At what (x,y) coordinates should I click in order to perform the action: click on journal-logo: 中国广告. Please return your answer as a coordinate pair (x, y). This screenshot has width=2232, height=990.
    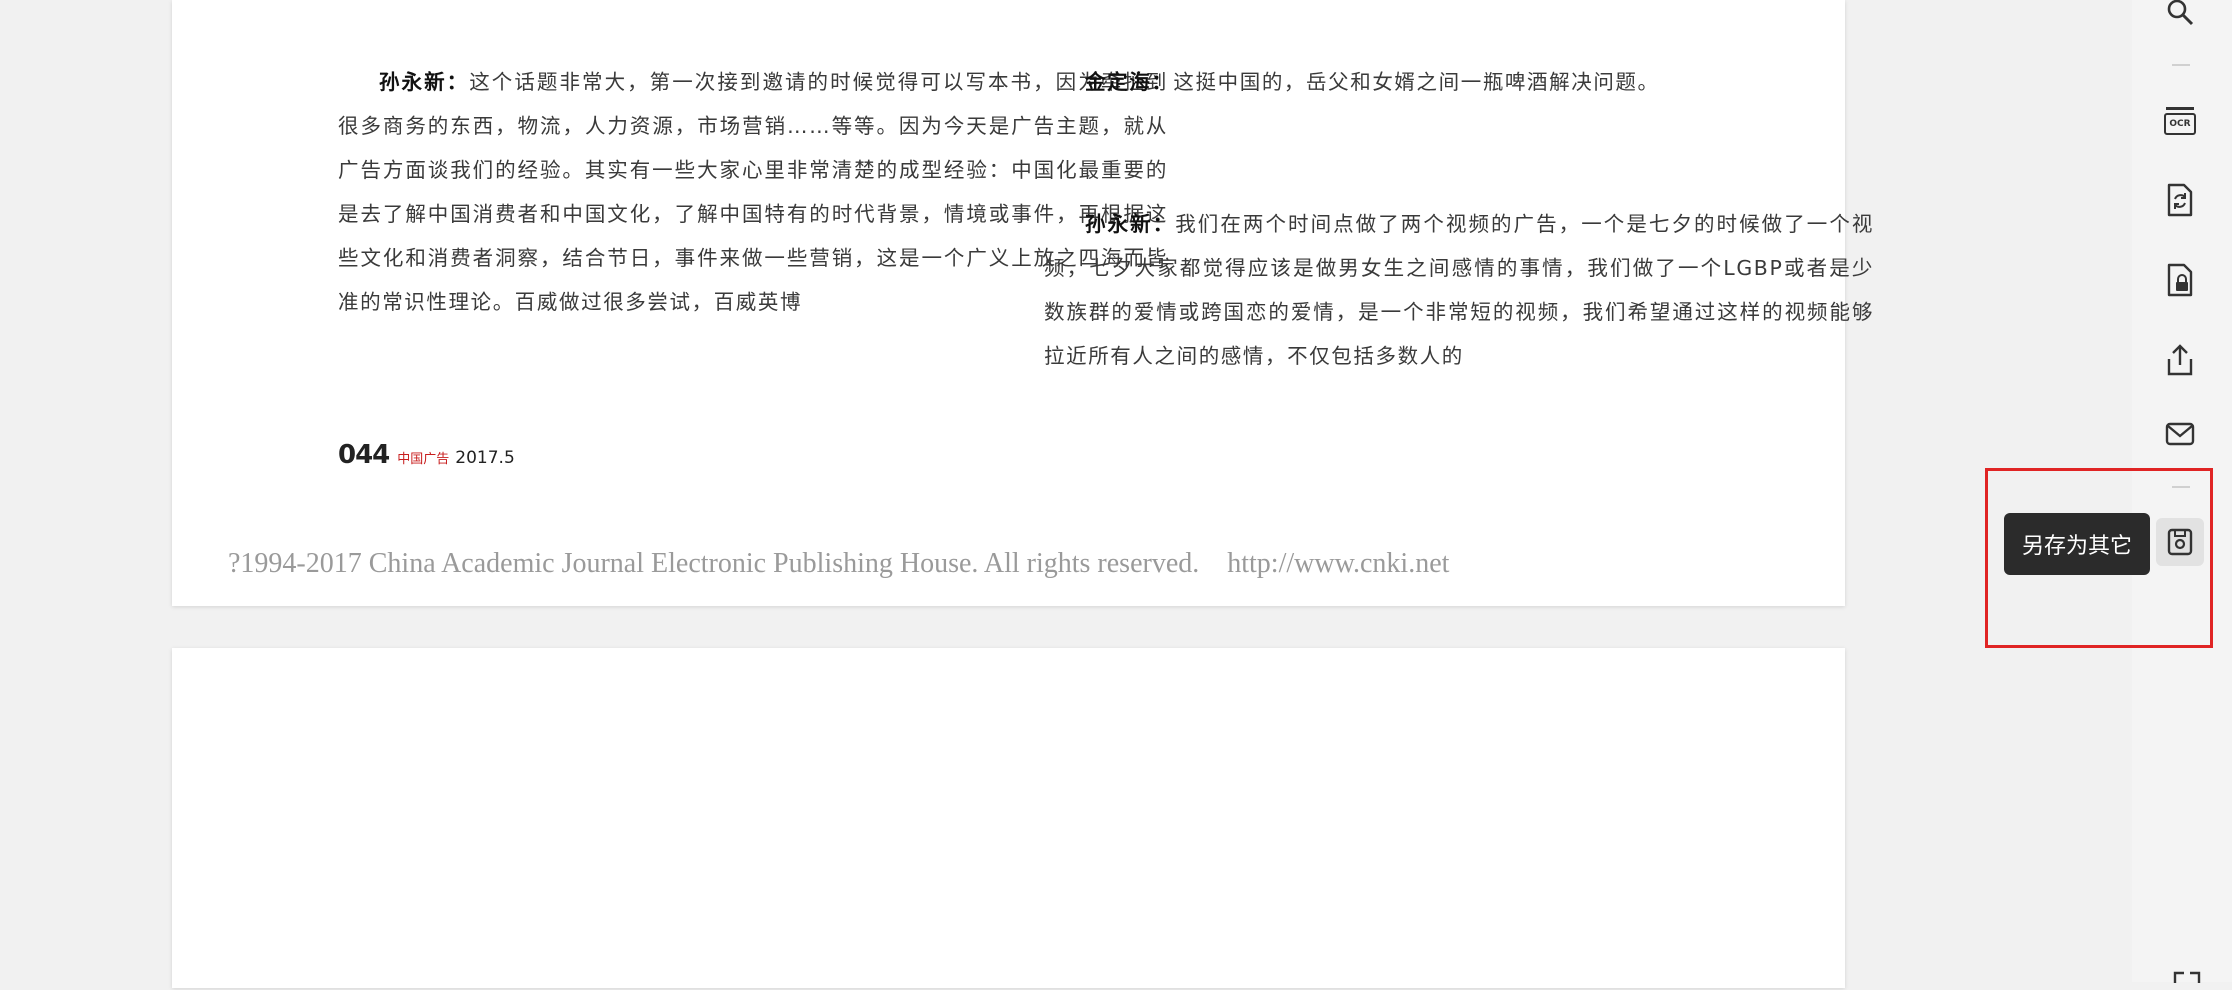
    Looking at the image, I should click on (423, 459).